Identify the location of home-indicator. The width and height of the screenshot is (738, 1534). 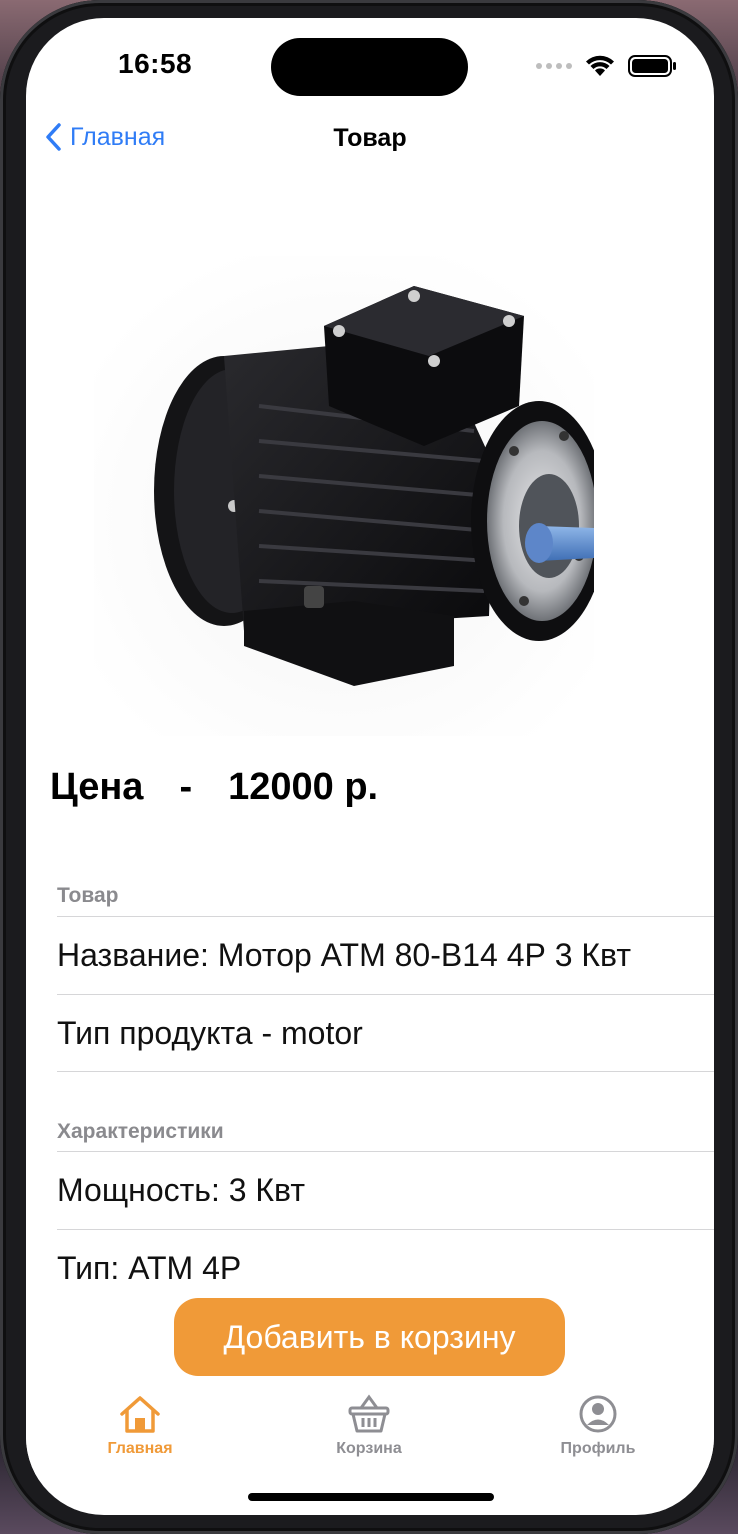
(371, 1497).